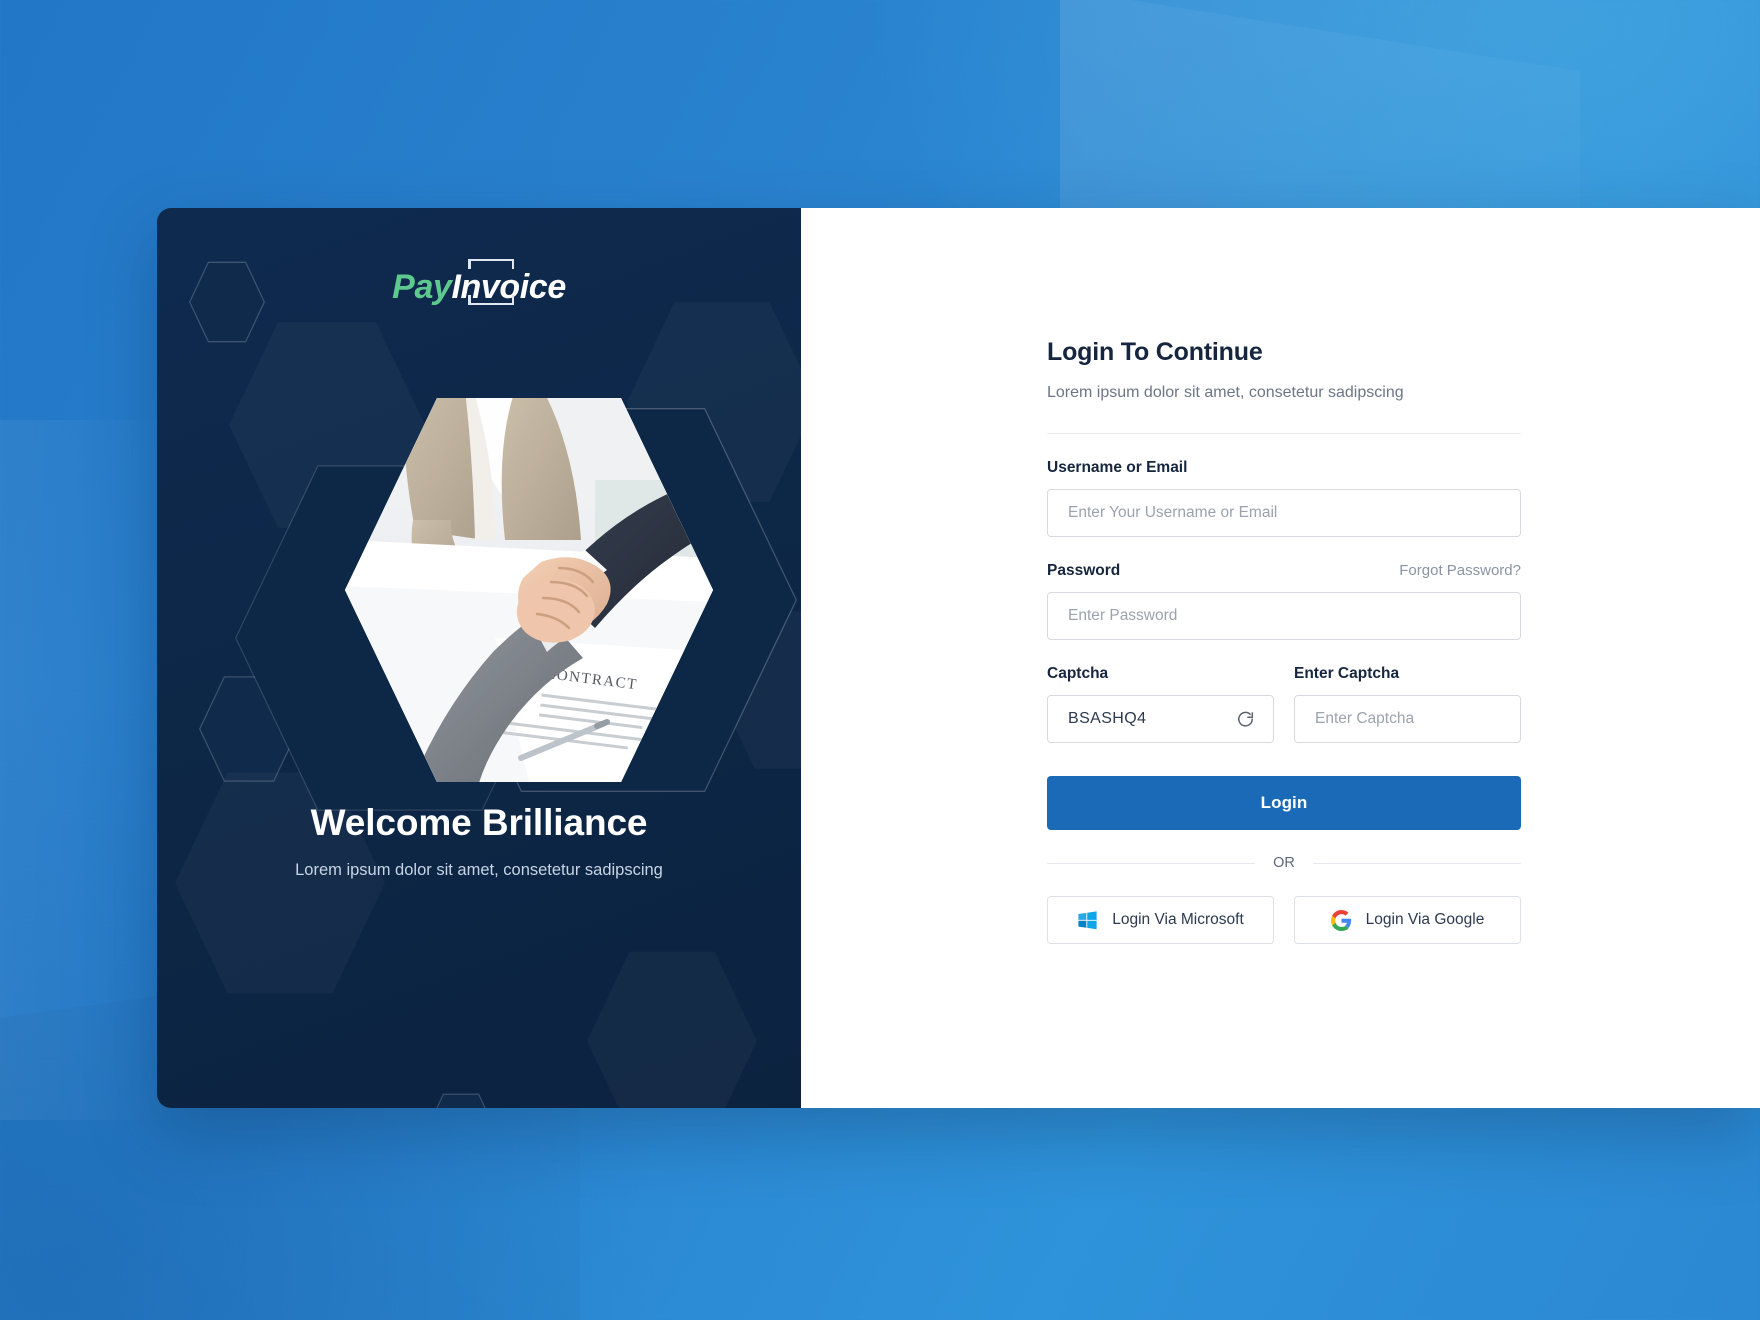  I want to click on or-label: OR, so click(1284, 863).